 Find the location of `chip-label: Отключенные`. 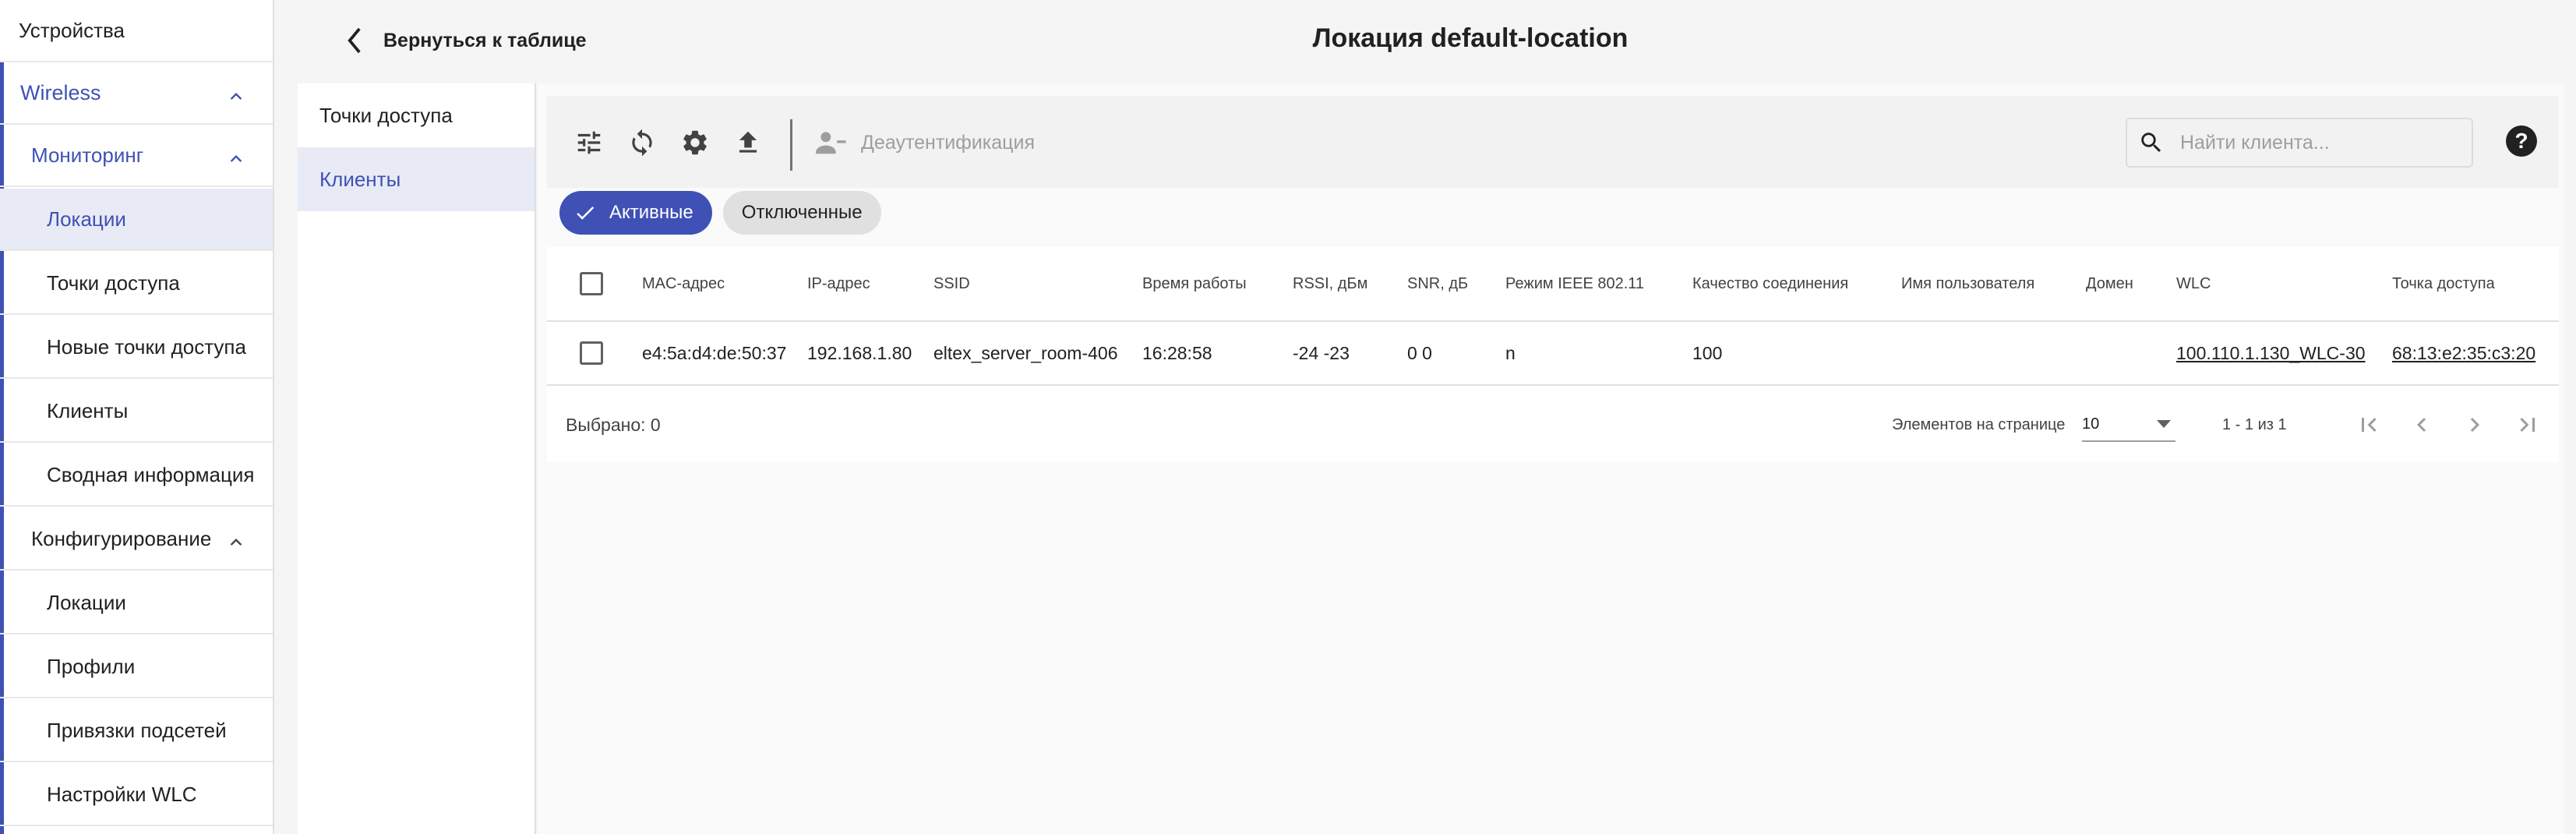

chip-label: Отключенные is located at coordinates (802, 213).